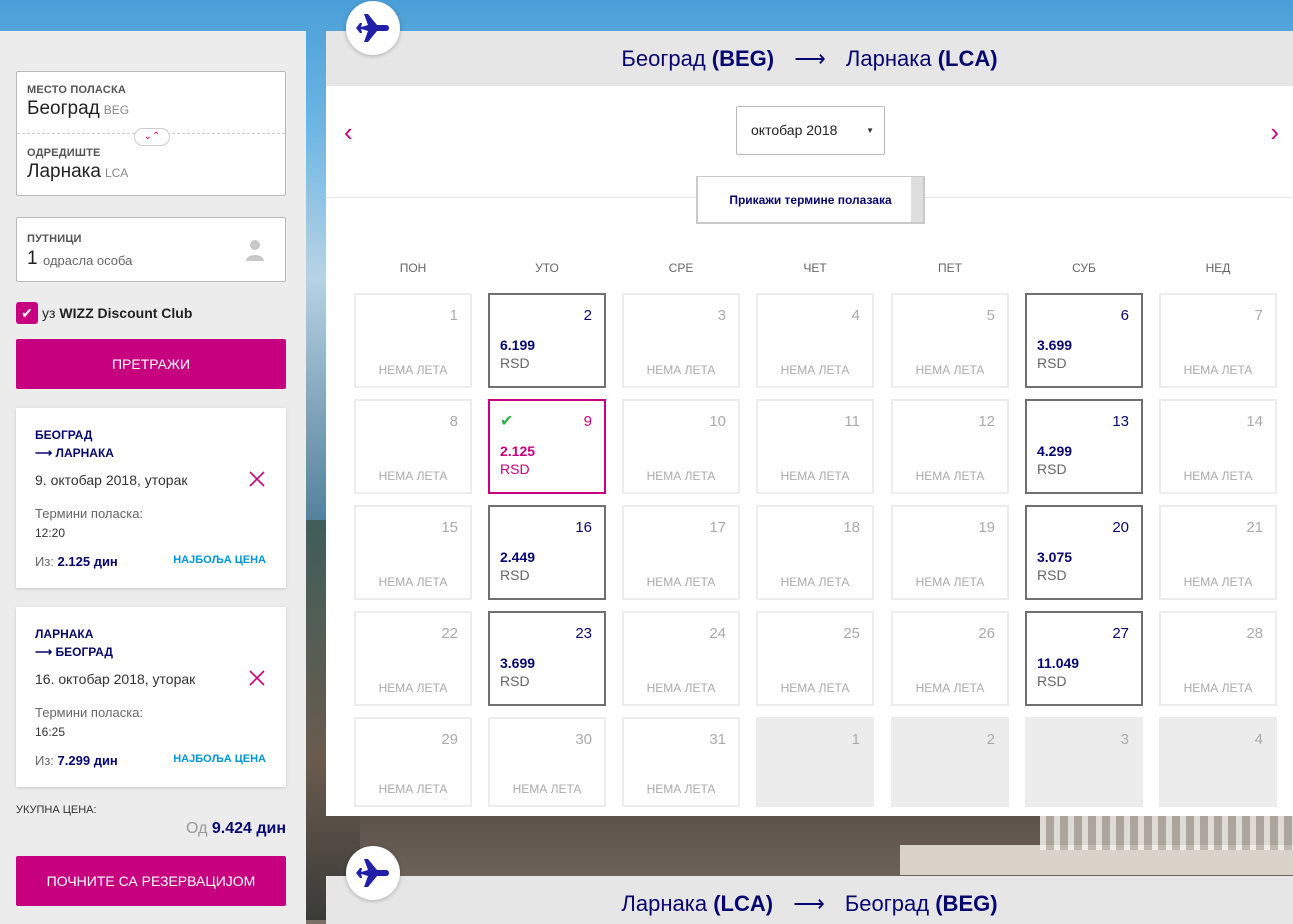 This screenshot has height=924, width=1293. I want to click on calendar-day: 25 НЕМА ЛЕТА, so click(815, 658).